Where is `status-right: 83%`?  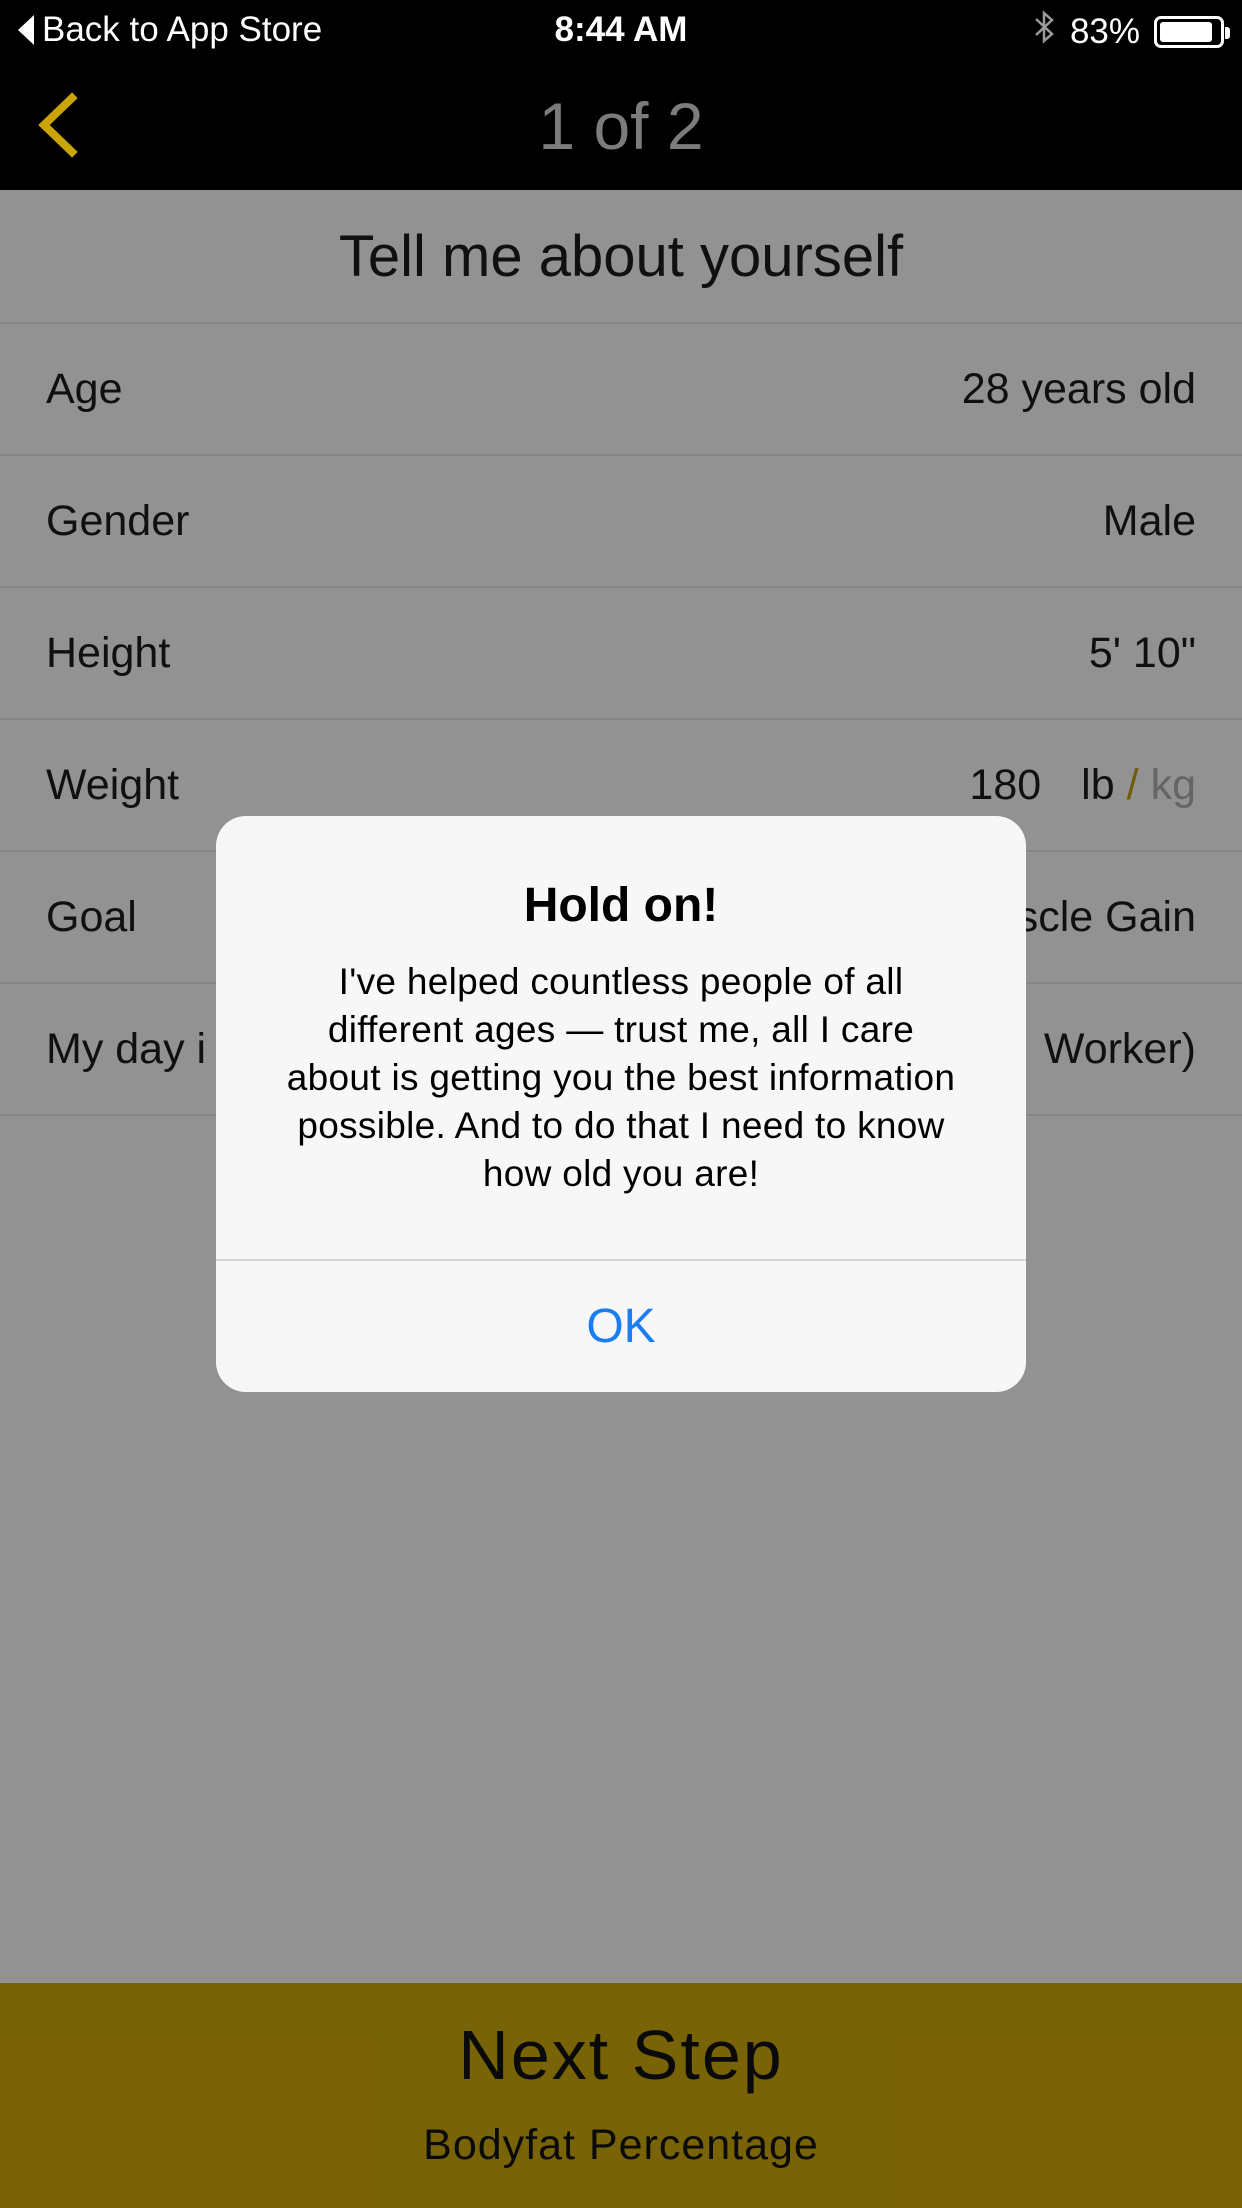
status-right: 83% is located at coordinates (1132, 31).